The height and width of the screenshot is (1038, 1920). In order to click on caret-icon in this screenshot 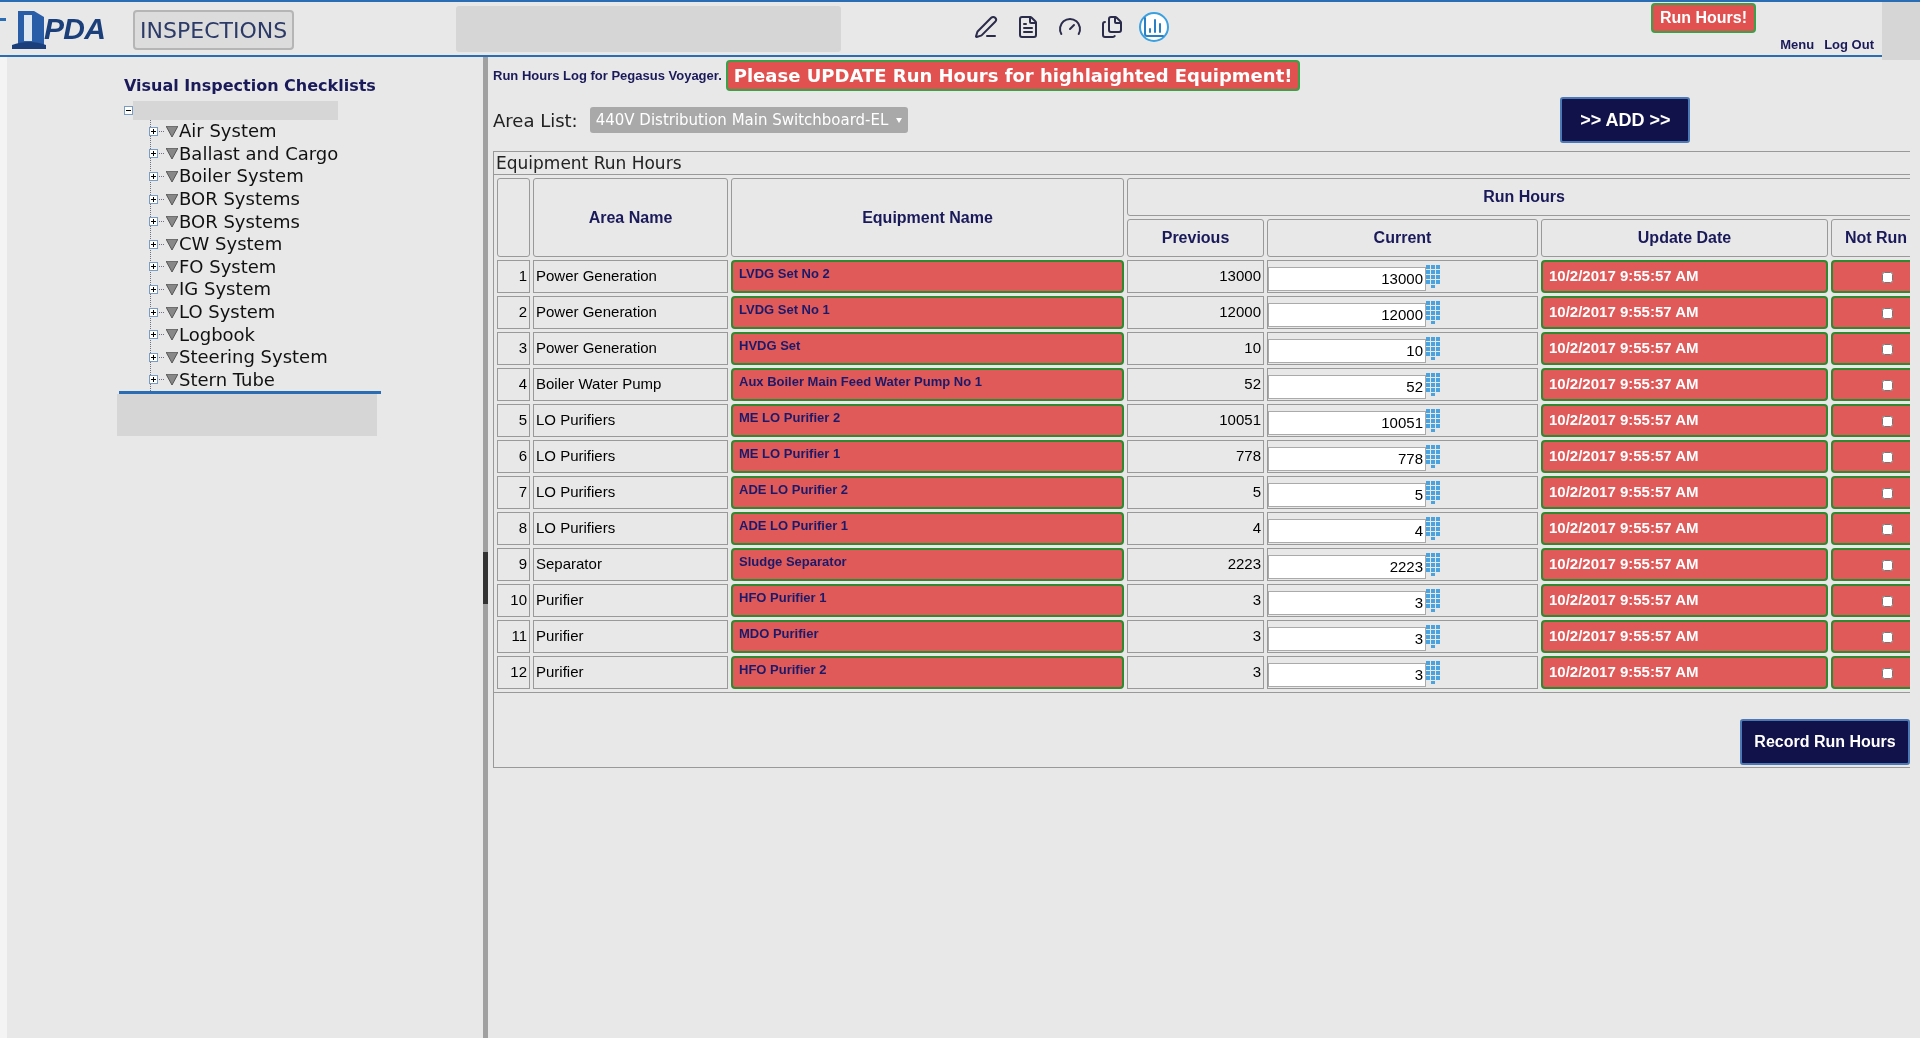, I will do `click(899, 120)`.